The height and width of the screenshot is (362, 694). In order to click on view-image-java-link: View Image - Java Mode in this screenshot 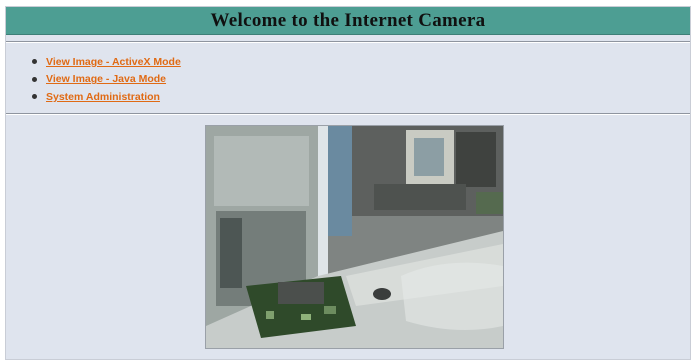, I will do `click(106, 79)`.